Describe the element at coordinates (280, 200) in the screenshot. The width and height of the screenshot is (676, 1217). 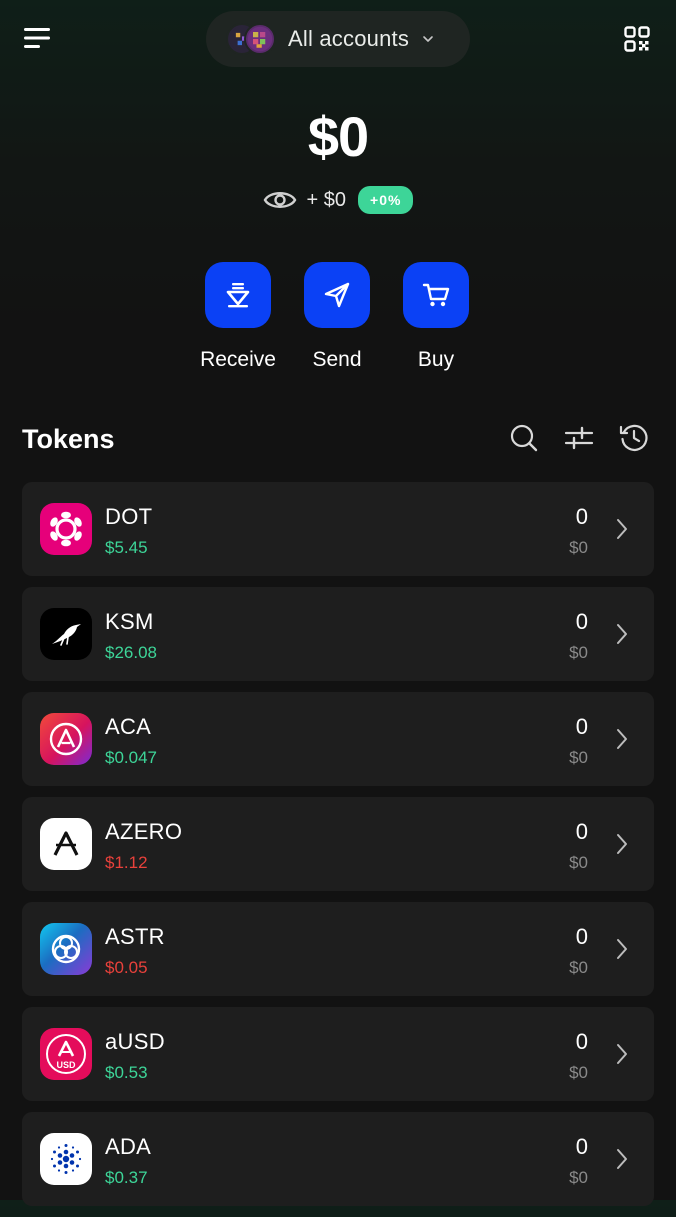
I see `eye-icon` at that location.